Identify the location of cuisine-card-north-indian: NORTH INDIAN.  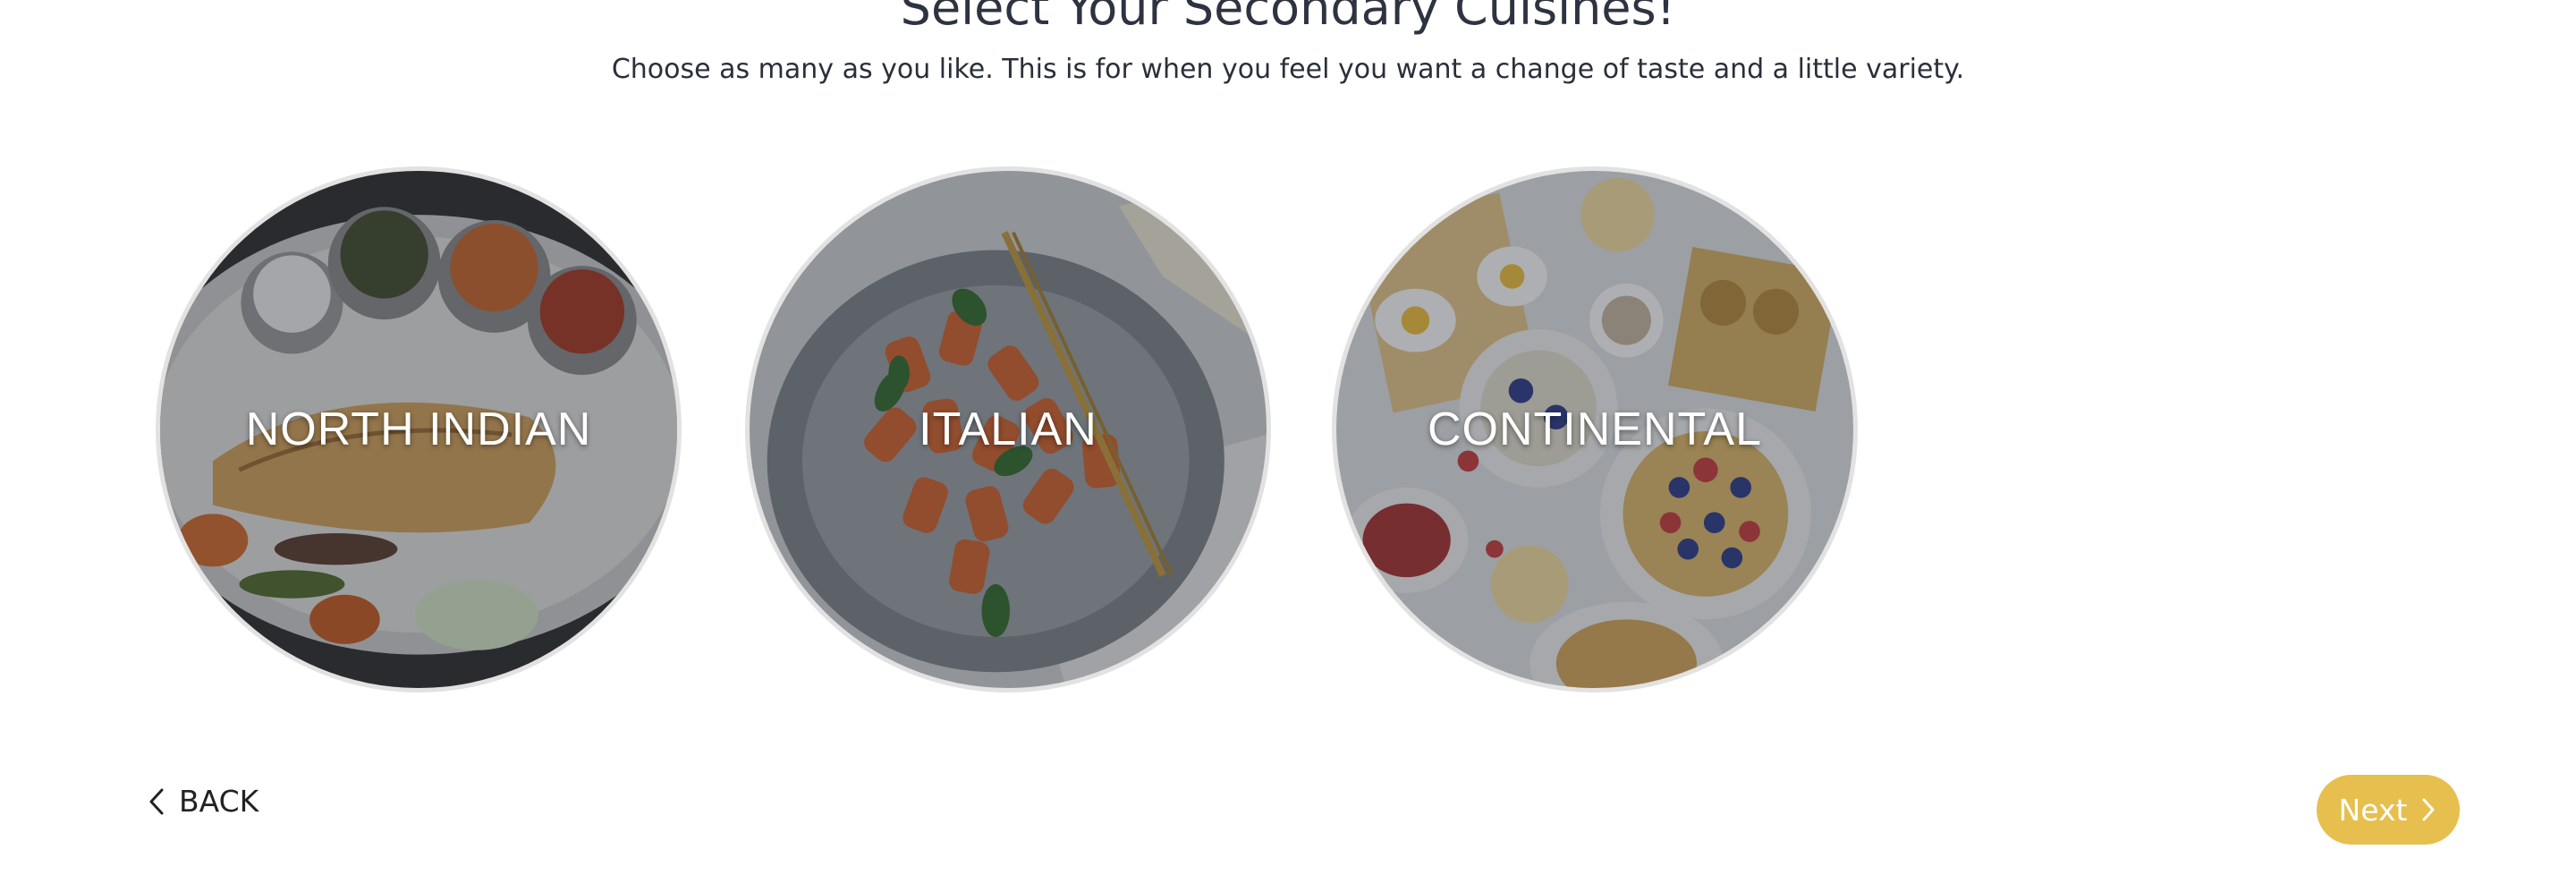
(419, 429).